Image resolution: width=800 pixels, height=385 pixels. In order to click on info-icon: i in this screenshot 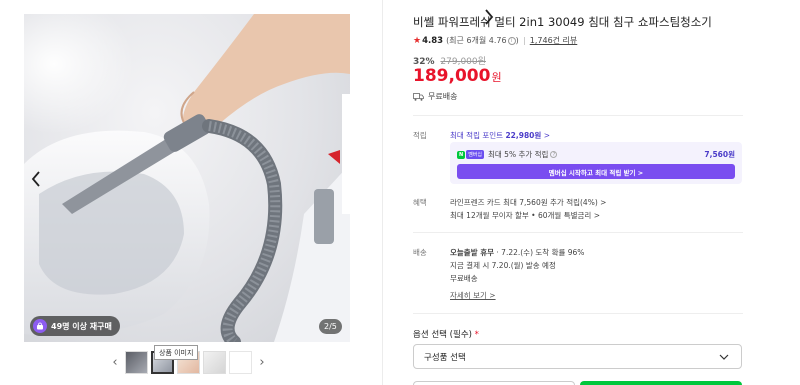, I will do `click(511, 40)`.